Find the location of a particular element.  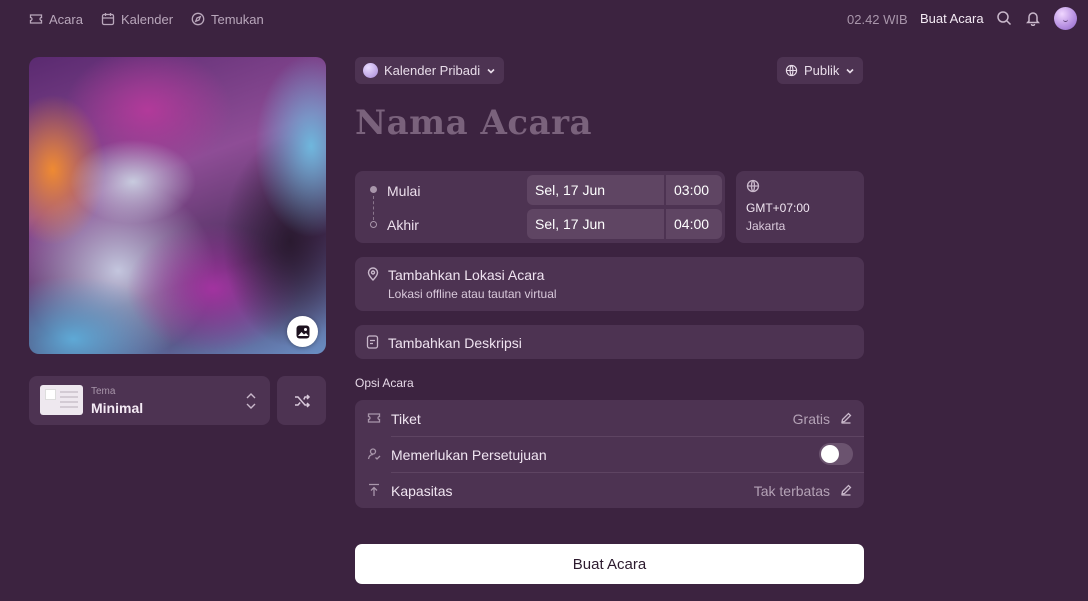

ticket-option: Tiket Gratis is located at coordinates (609, 418).